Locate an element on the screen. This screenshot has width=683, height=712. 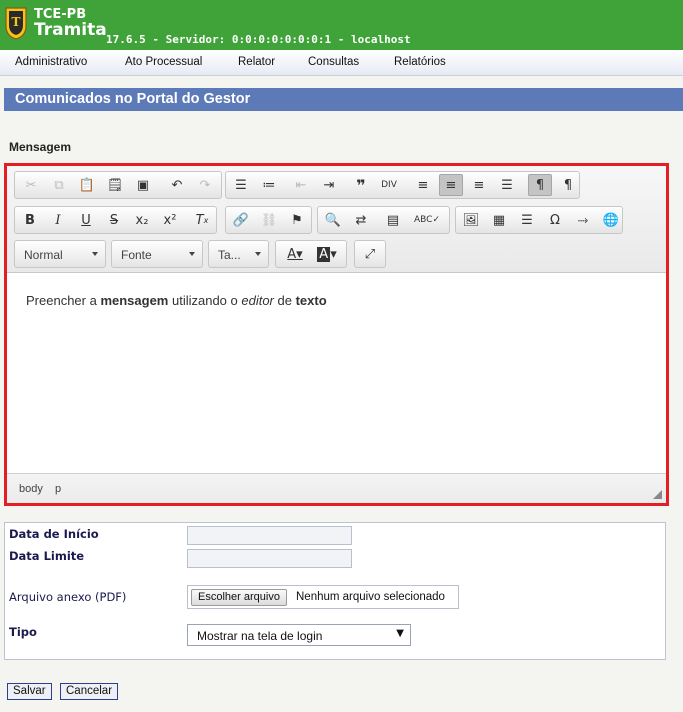
unlink-icon: ⛓ is located at coordinates (269, 220).